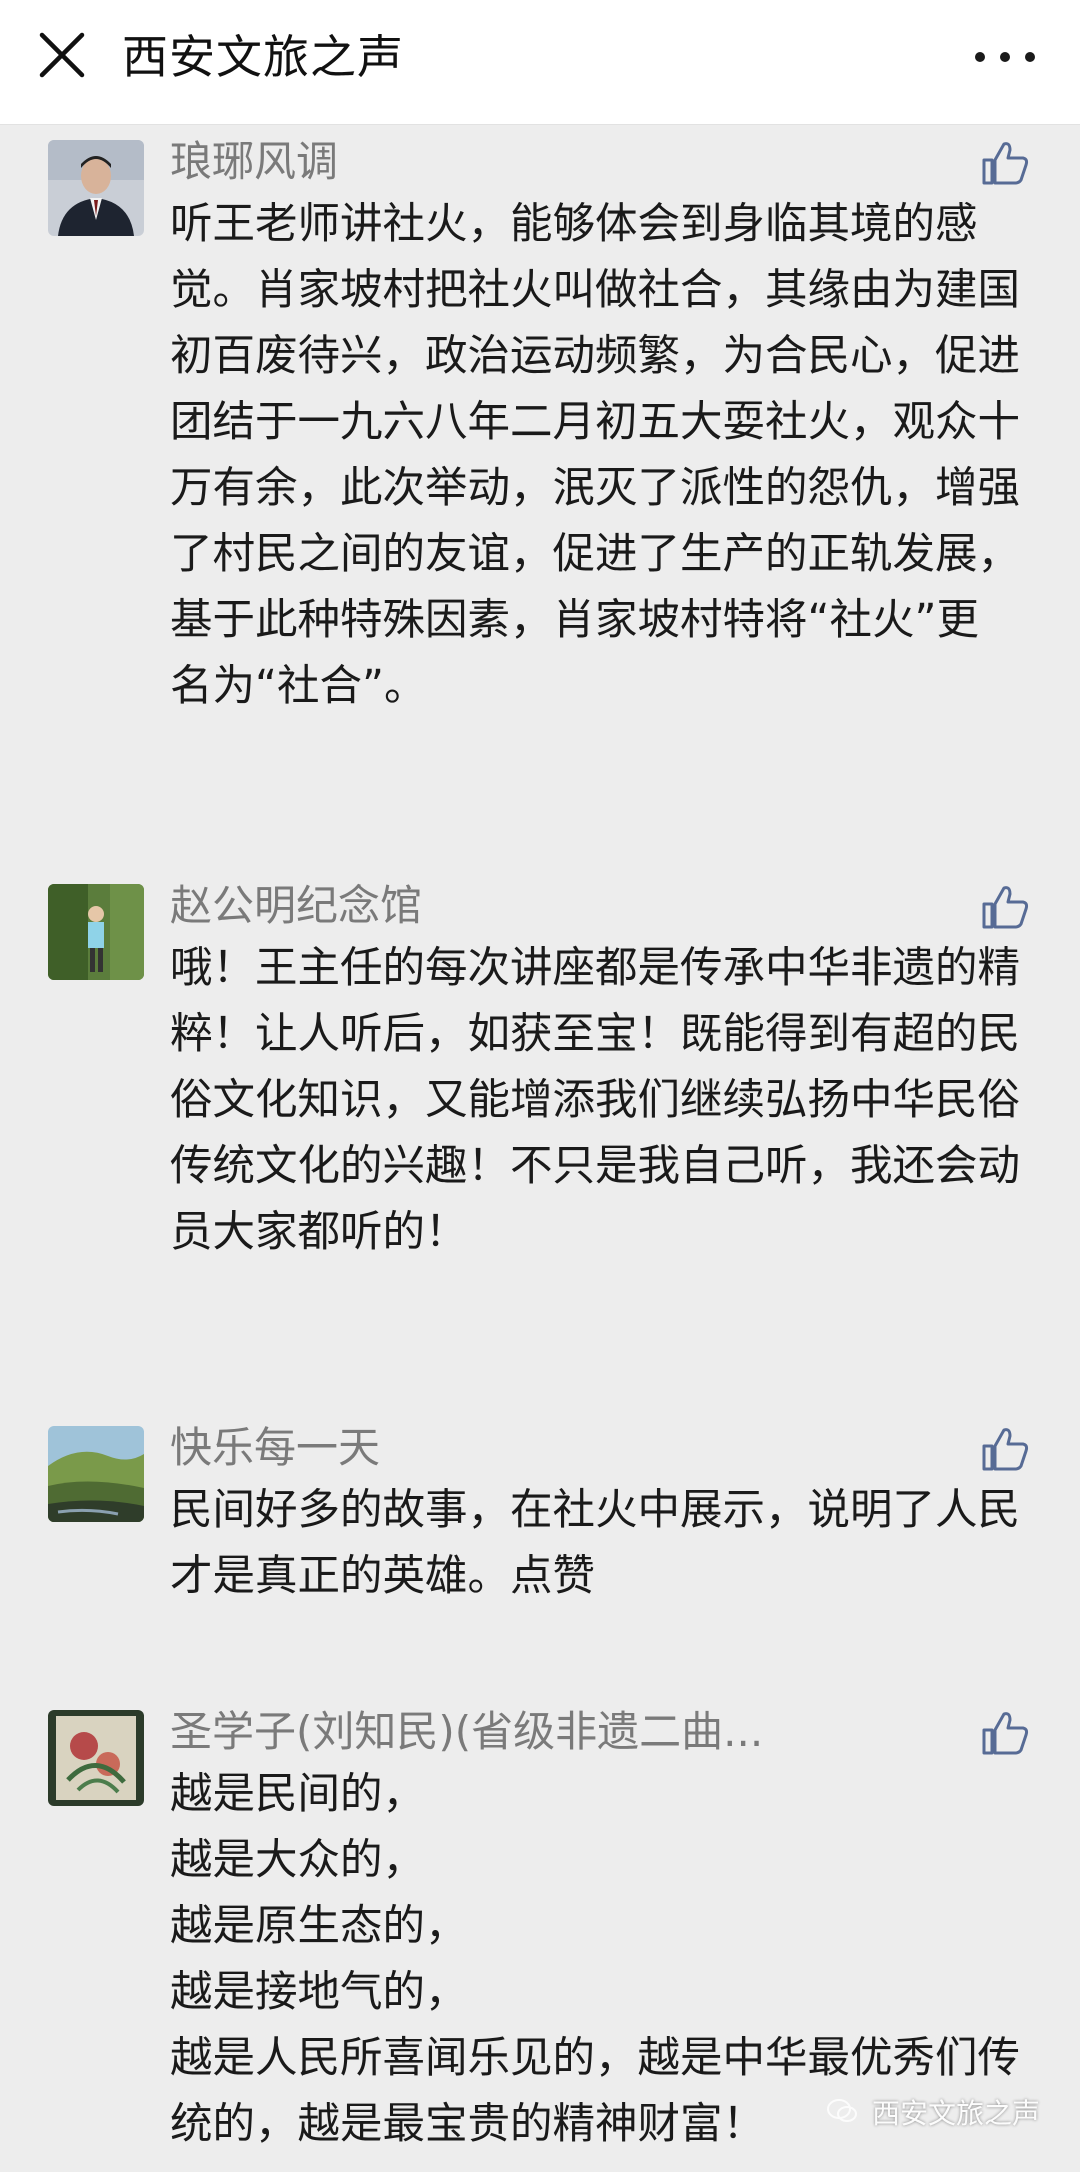 This screenshot has height=2172, width=1080. I want to click on more-icon, so click(980, 57).